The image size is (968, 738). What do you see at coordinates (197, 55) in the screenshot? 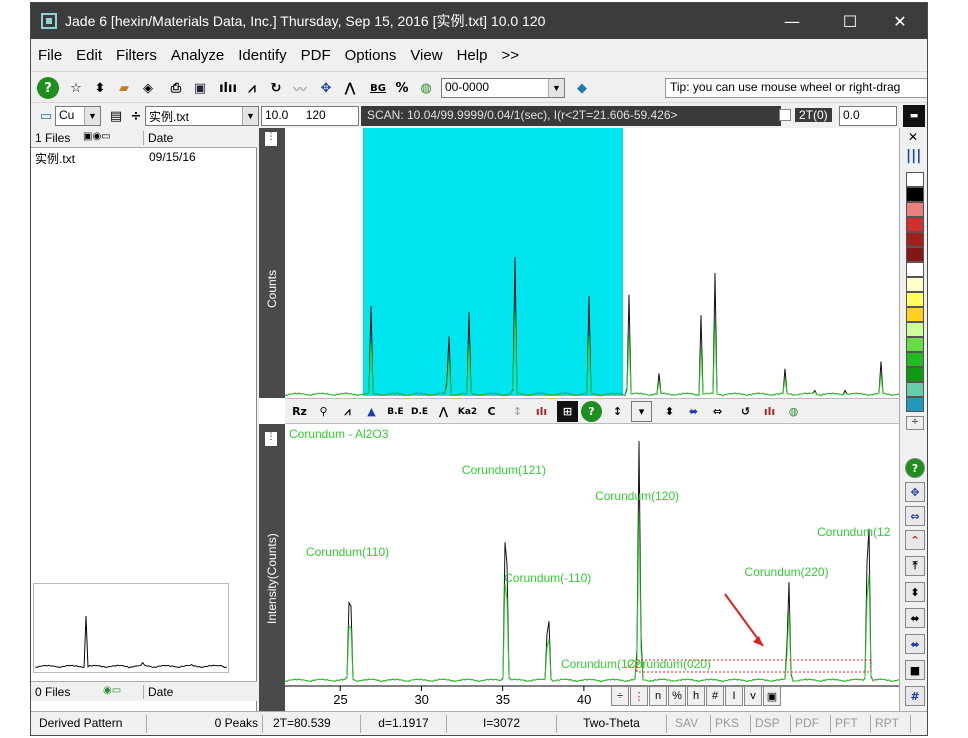
I see `menu-analyze: Analyze` at bounding box center [197, 55].